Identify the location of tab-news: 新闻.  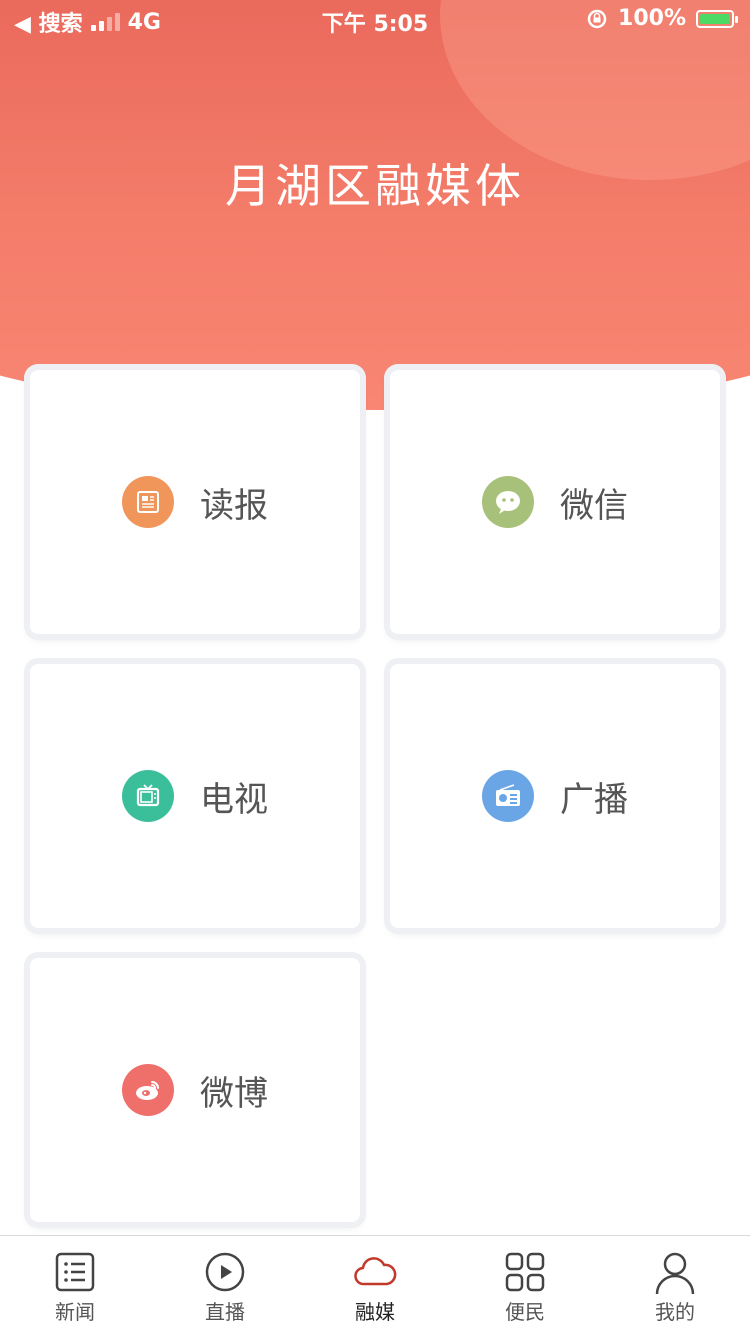
(75, 1285).